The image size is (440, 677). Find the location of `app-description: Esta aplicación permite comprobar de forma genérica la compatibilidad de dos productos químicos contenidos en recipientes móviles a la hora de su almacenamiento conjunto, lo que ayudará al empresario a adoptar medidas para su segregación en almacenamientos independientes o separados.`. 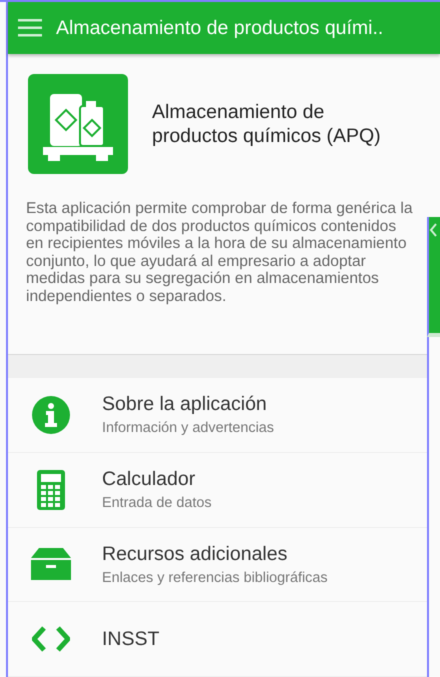

app-description: Esta aplicación permite comprobar de forma genérica la compatibilidad de dos productos químicos contenidos en recipientes móviles a la hora de su almacenamiento conjunto, lo que ayudará al empresario a adoptar medidas para su segregación en almacenamientos independientes o separados. is located at coordinates (219, 253).